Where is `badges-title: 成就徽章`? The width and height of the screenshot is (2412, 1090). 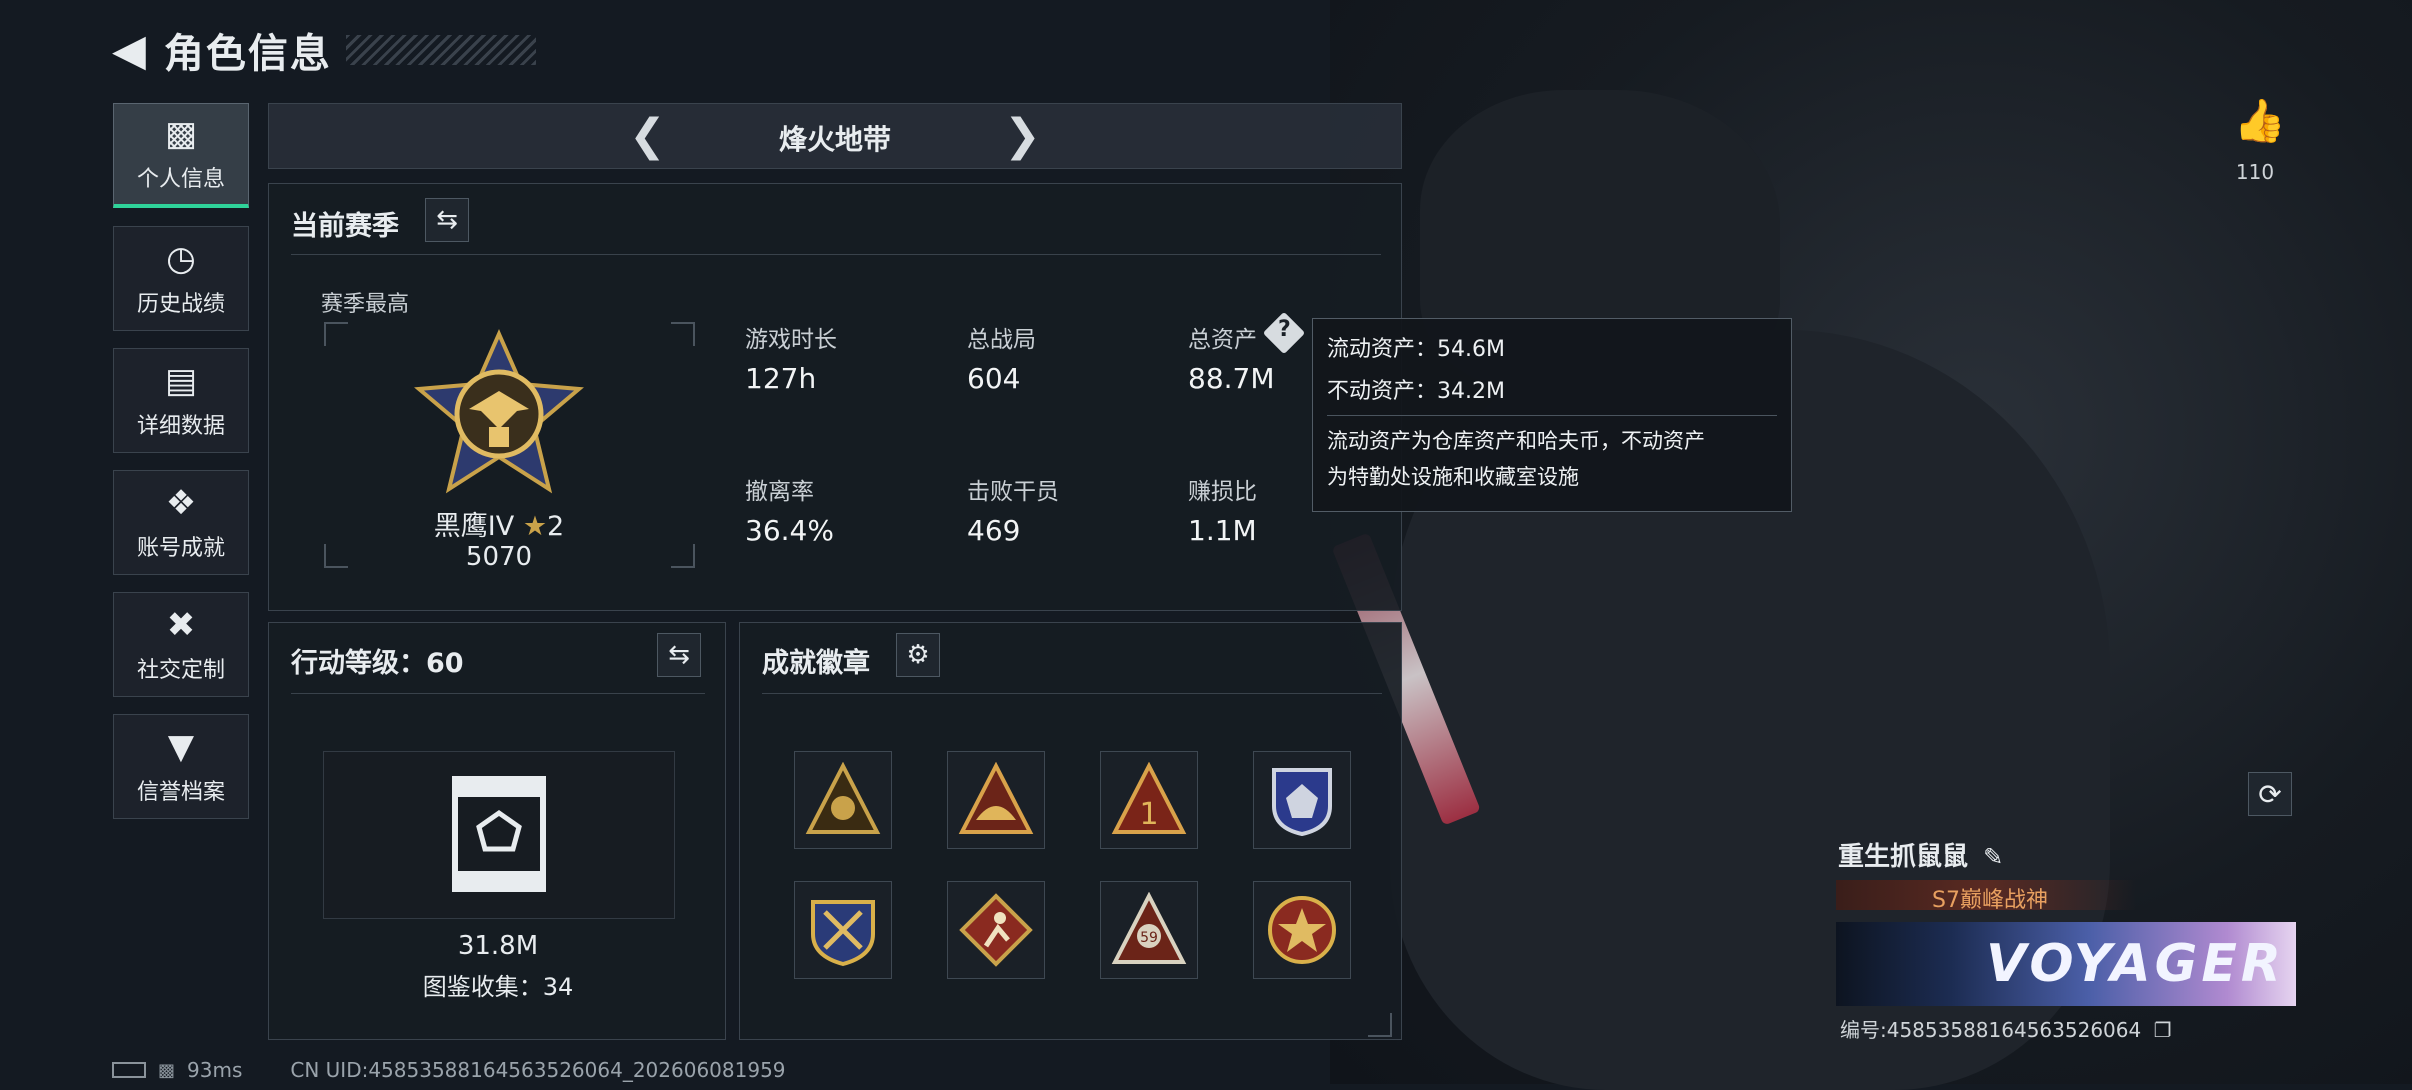
badges-title: 成就徽章 is located at coordinates (816, 663).